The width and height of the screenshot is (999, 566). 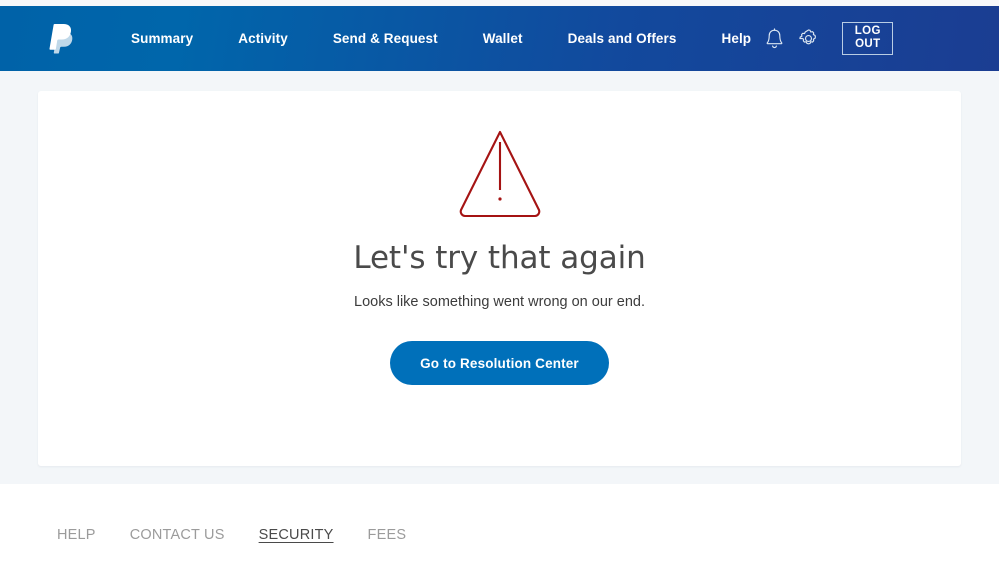 I want to click on nav-item-deals-offers: Deals and Offers, so click(x=622, y=38).